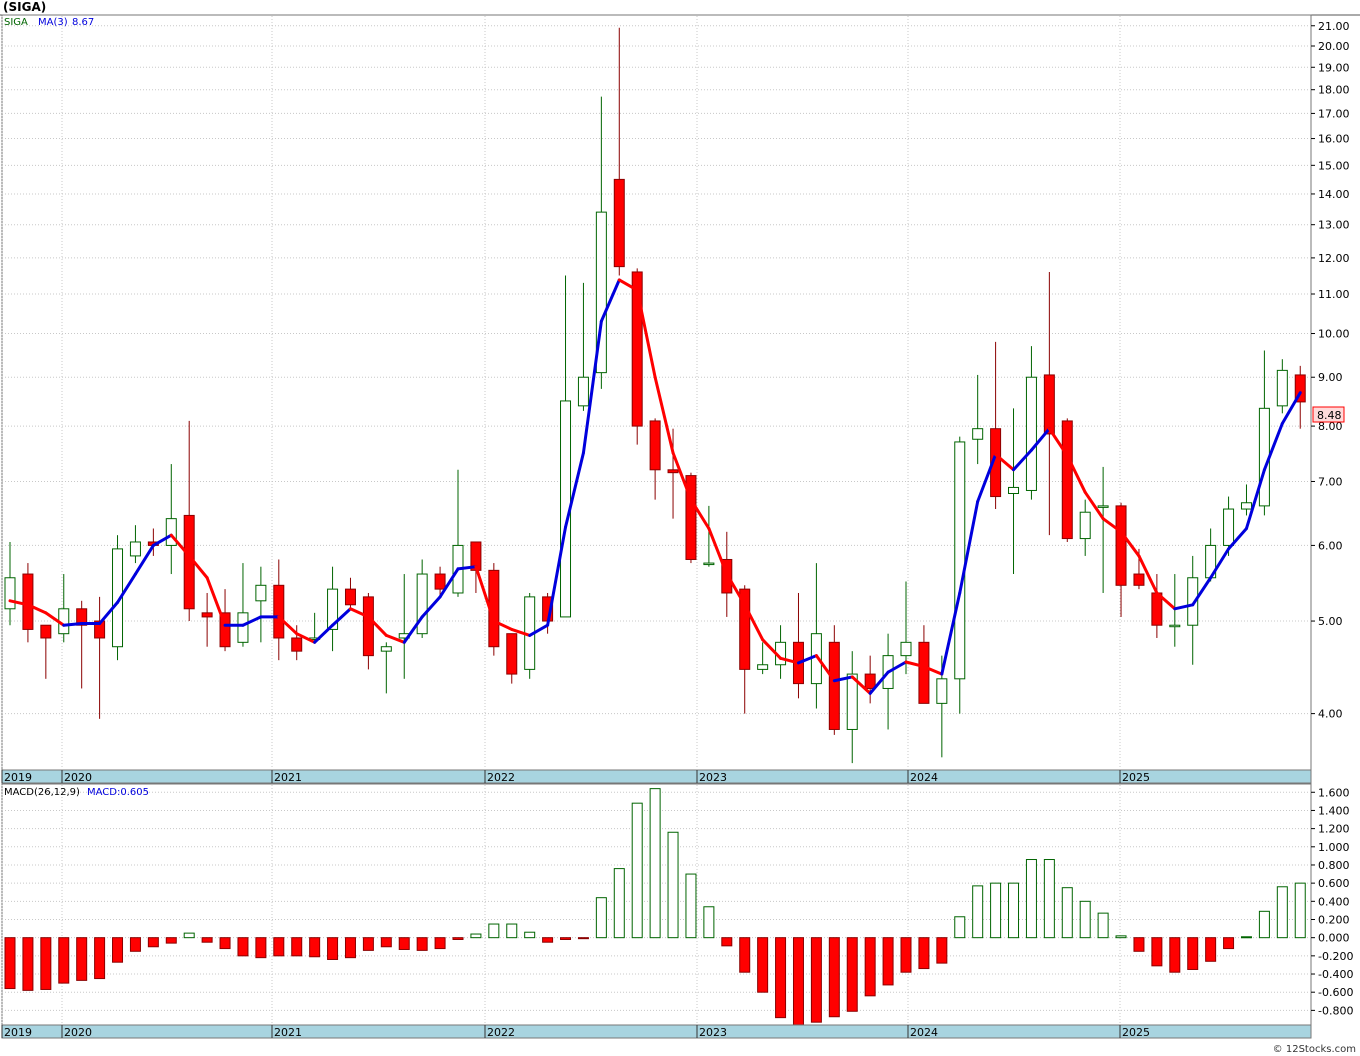 The image size is (1360, 1056). Describe the element at coordinates (1330, 377) in the screenshot. I see `price-tick-label: 9.00` at that location.